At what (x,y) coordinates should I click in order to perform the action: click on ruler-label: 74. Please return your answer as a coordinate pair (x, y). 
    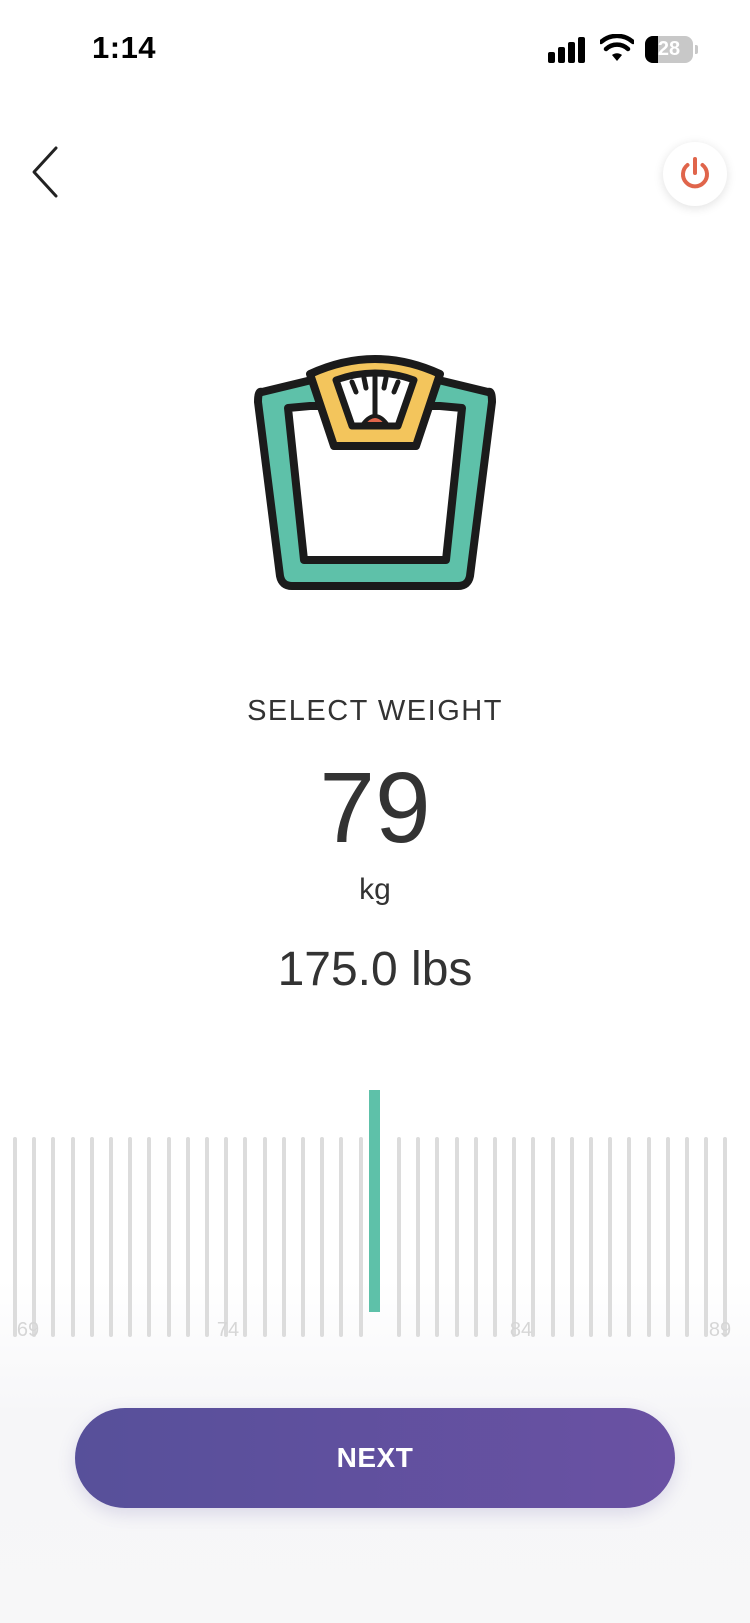
    Looking at the image, I should click on (228, 1330).